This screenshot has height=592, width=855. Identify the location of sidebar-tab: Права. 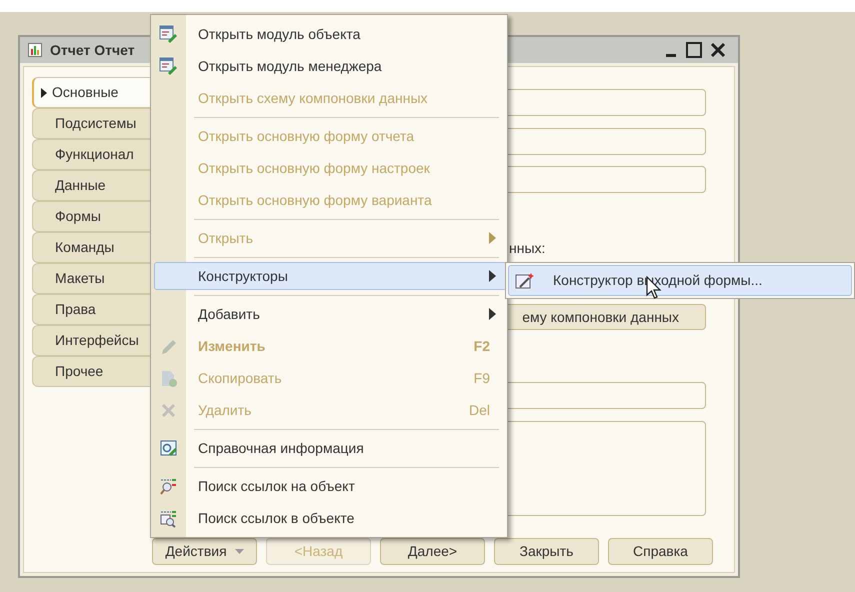
(92, 309).